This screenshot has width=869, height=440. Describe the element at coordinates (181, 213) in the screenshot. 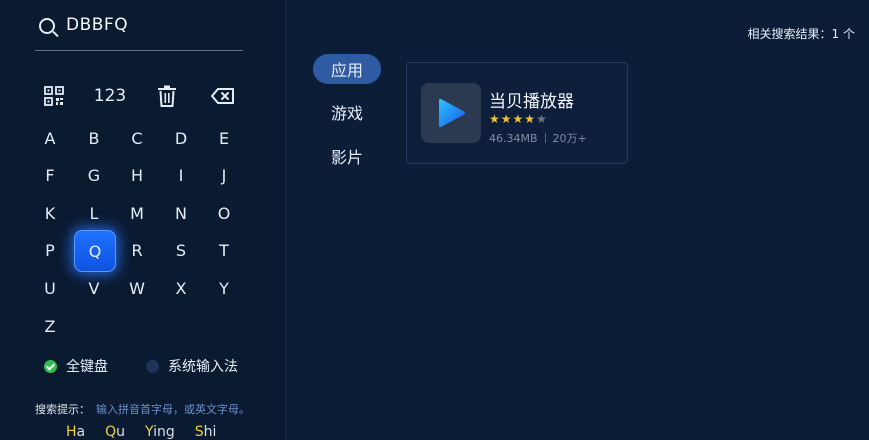

I see `key-n: N` at that location.